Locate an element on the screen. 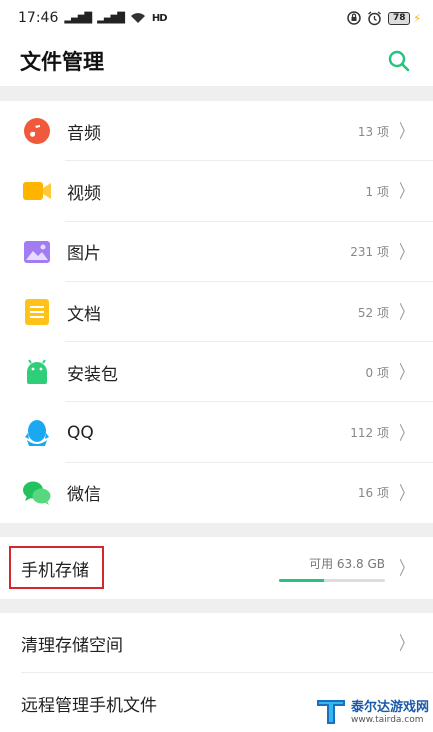 This screenshot has width=433, height=732. hd-icon: HD is located at coordinates (159, 18).